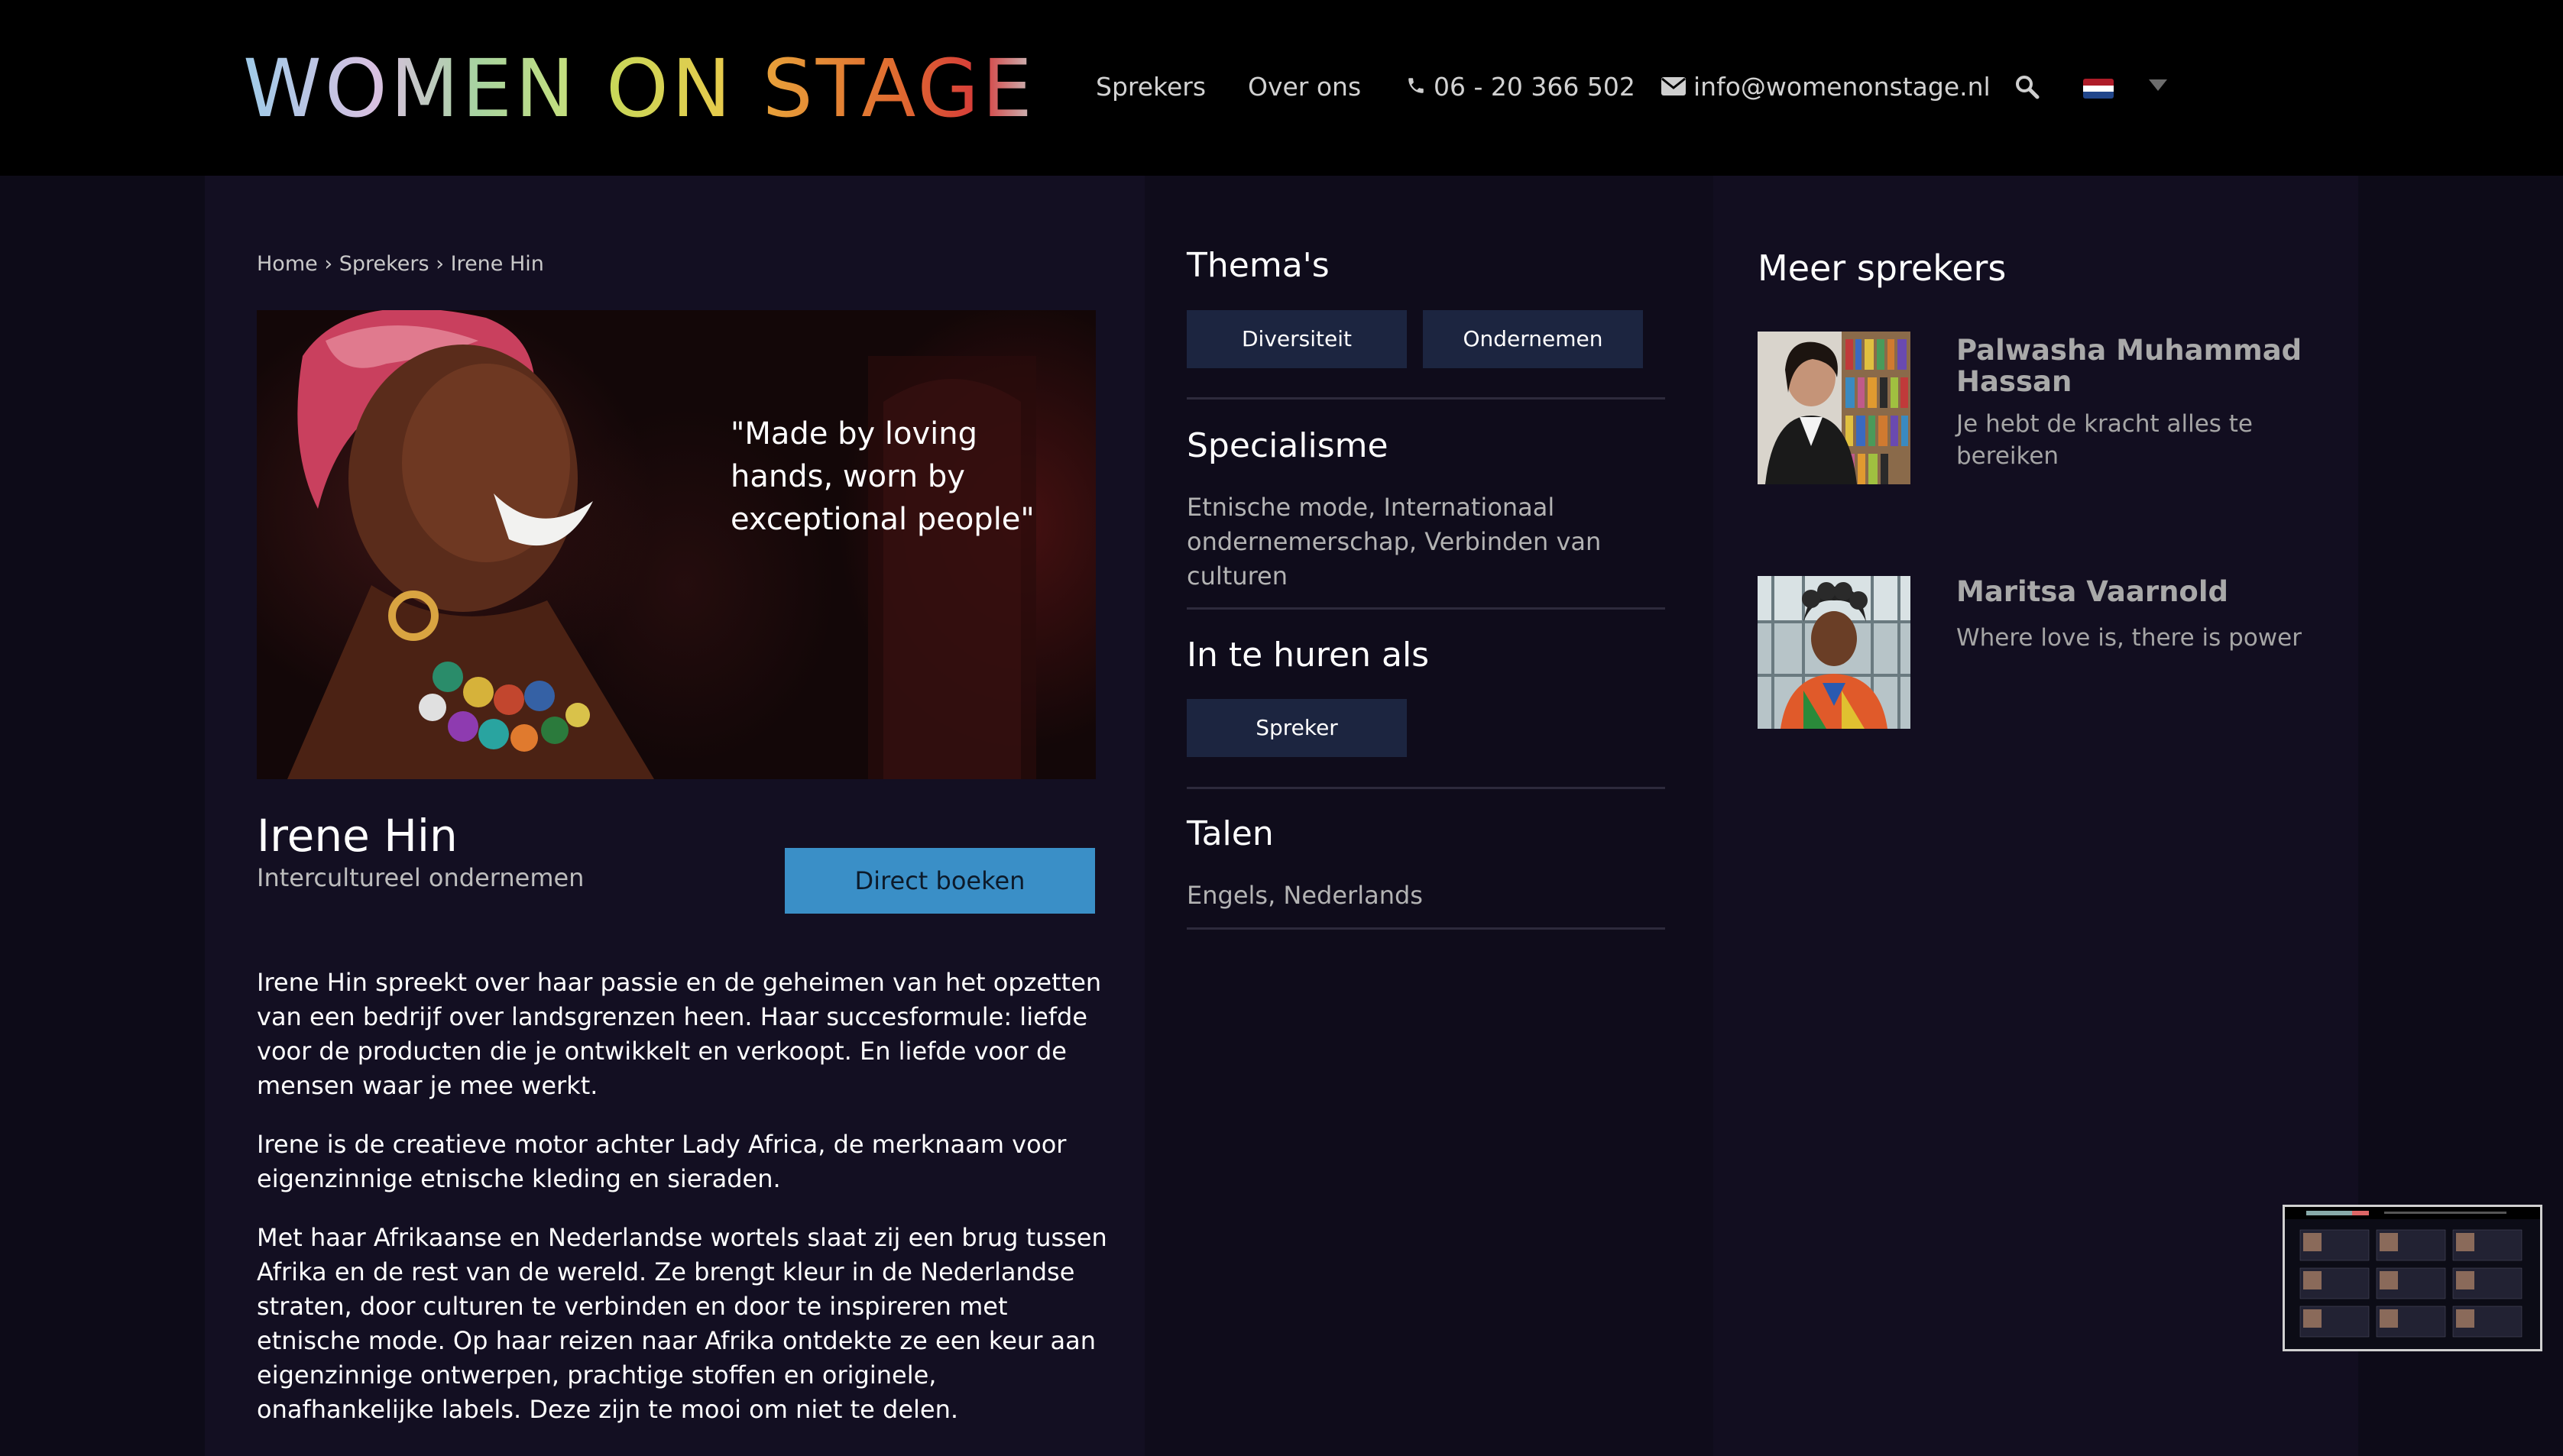  Describe the element at coordinates (2104, 440) in the screenshot. I see `speaker-card-tagline: Je hebt de kracht alles te bereiken` at that location.